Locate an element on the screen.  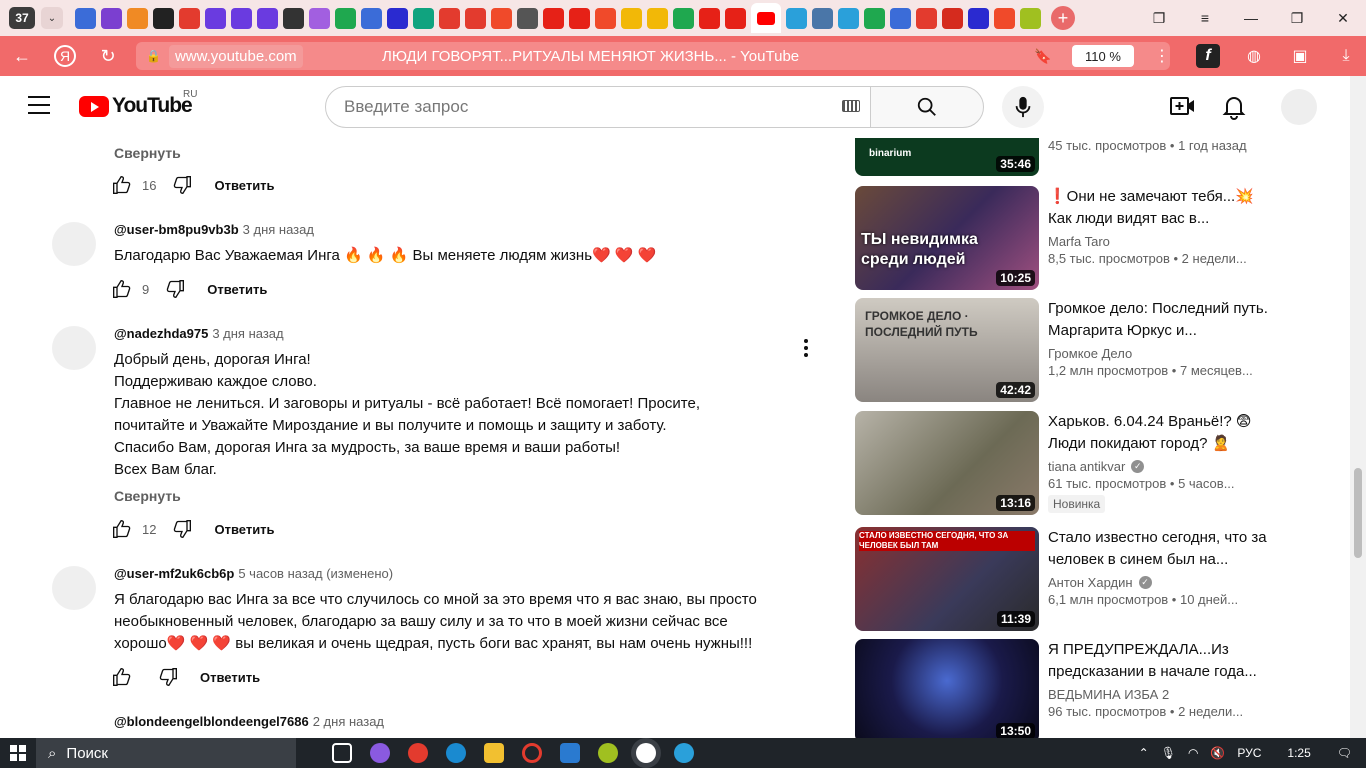
comment-author: @user-bm8pu9vb3b is located at coordinates (176, 229).